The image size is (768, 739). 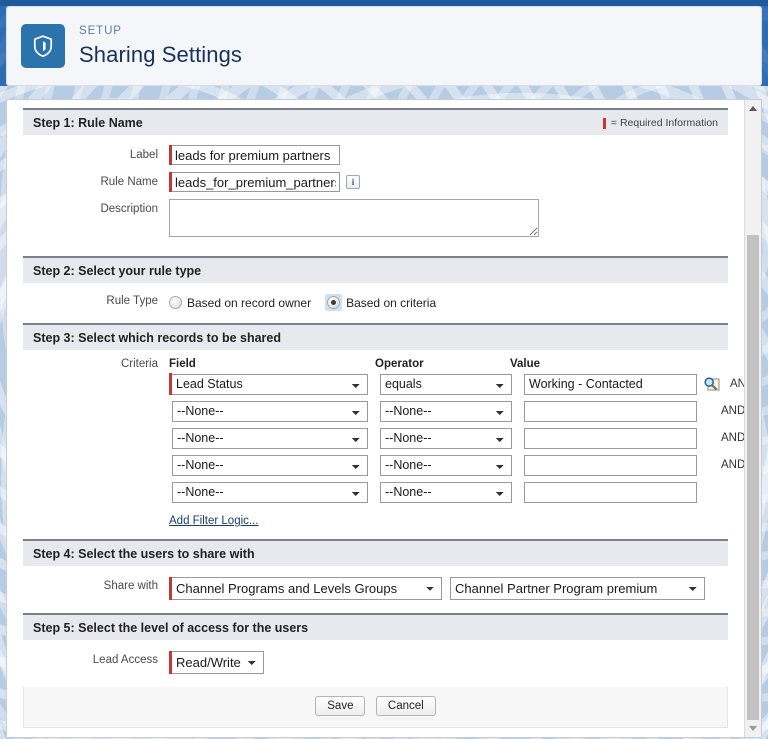 I want to click on lead-access-field-wrapper: Read/Write, so click(x=216, y=662).